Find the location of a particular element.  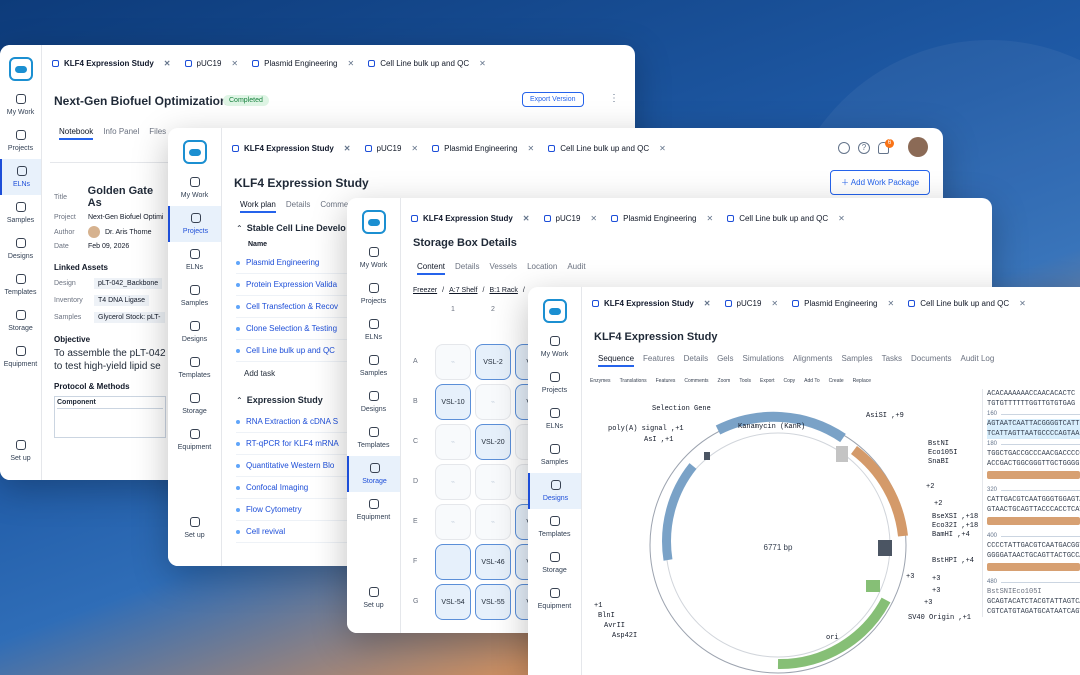

tab-content: Content is located at coordinates (431, 268).